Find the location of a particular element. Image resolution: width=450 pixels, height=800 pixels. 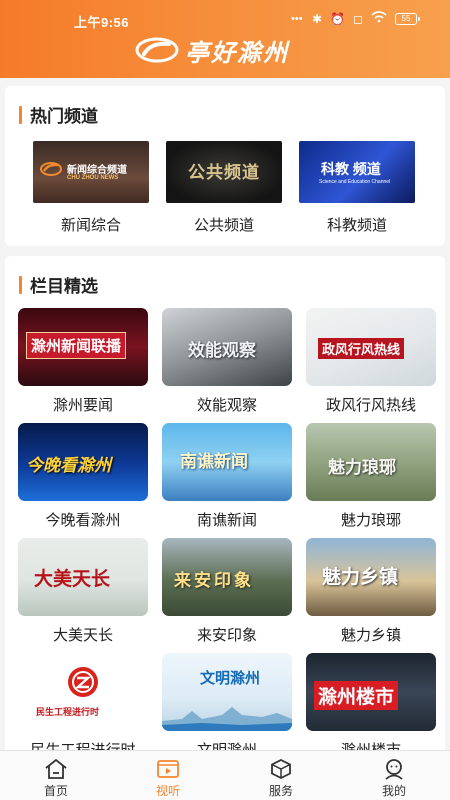

program-thumbnail: 来安印象 is located at coordinates (227, 577).